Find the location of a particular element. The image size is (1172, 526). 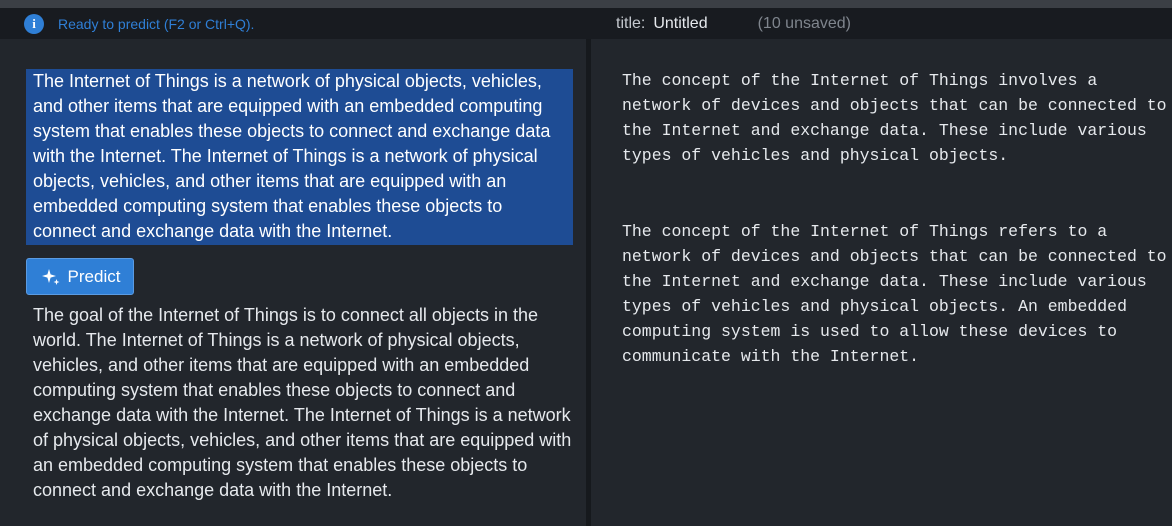

title-value: Untitled is located at coordinates (680, 24).